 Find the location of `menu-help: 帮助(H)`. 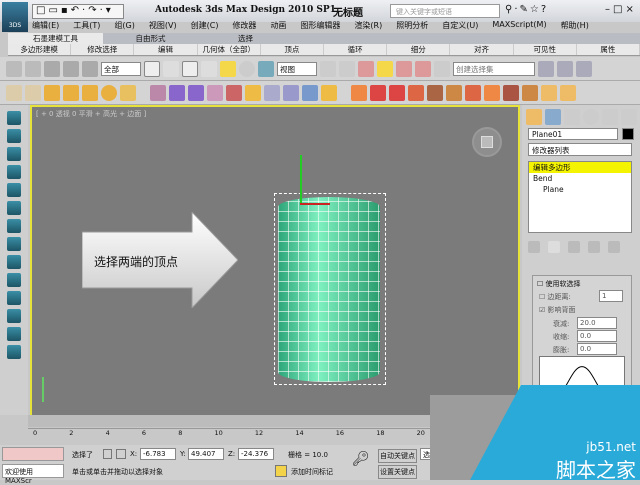

menu-help: 帮助(H) is located at coordinates (575, 26).